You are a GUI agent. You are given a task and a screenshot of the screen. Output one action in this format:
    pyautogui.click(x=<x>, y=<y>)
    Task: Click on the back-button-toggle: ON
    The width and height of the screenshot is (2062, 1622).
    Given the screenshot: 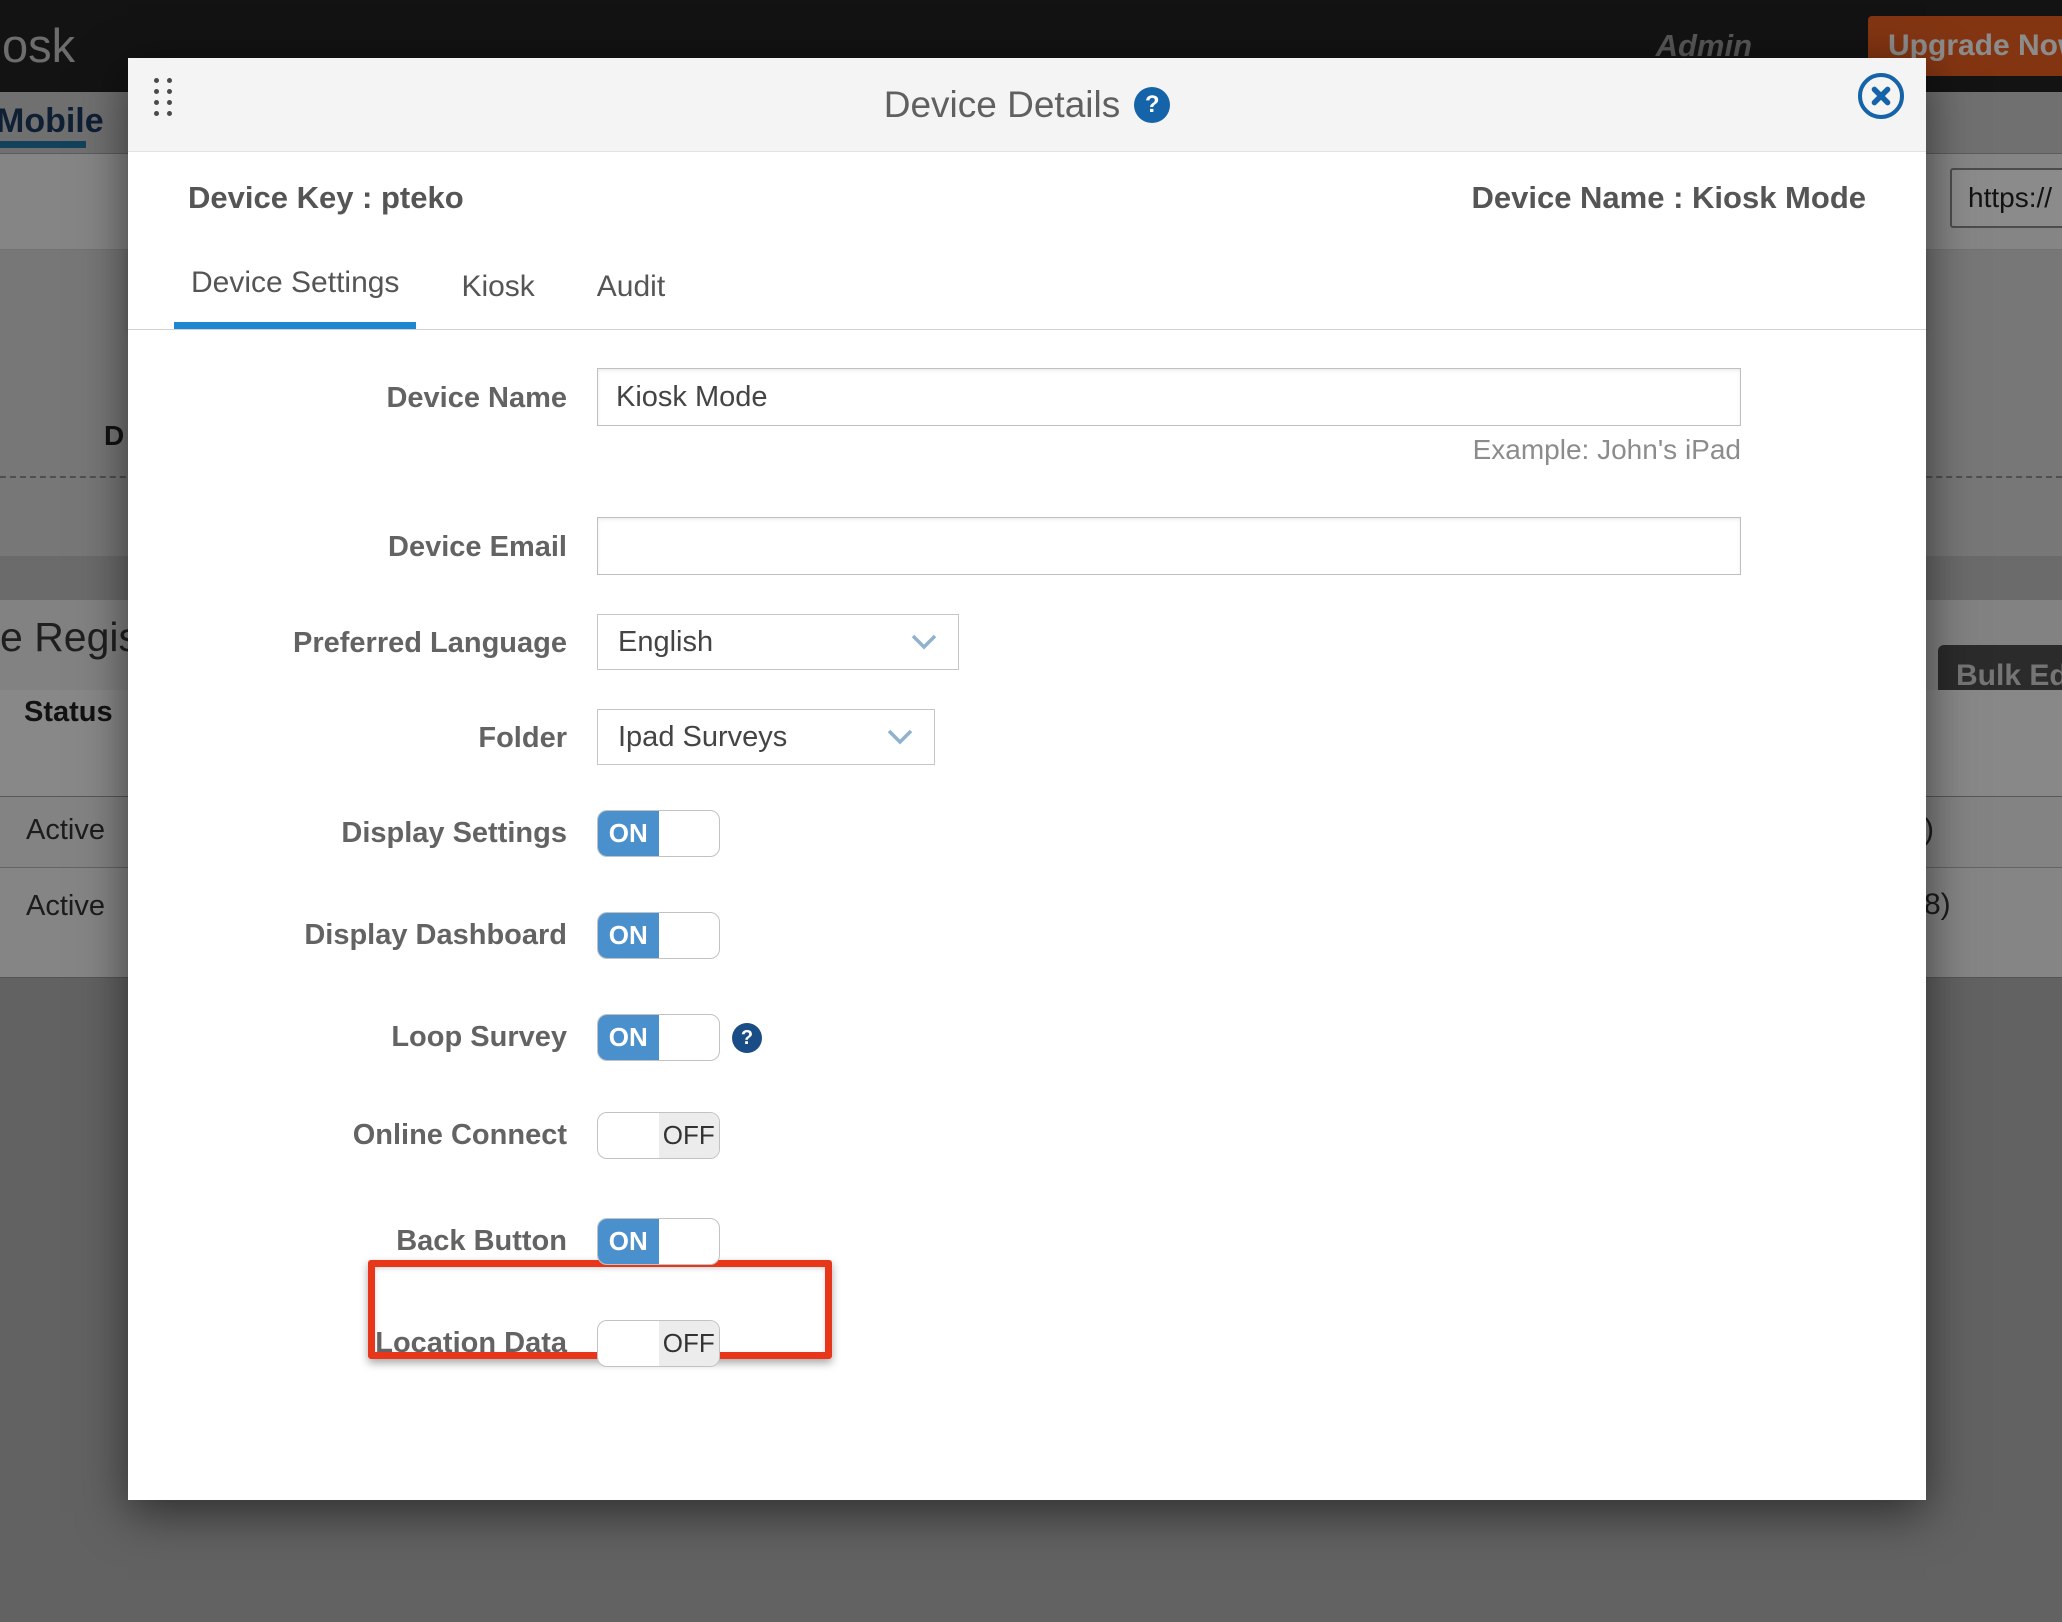 What is the action you would take?
    pyautogui.click(x=658, y=1241)
    